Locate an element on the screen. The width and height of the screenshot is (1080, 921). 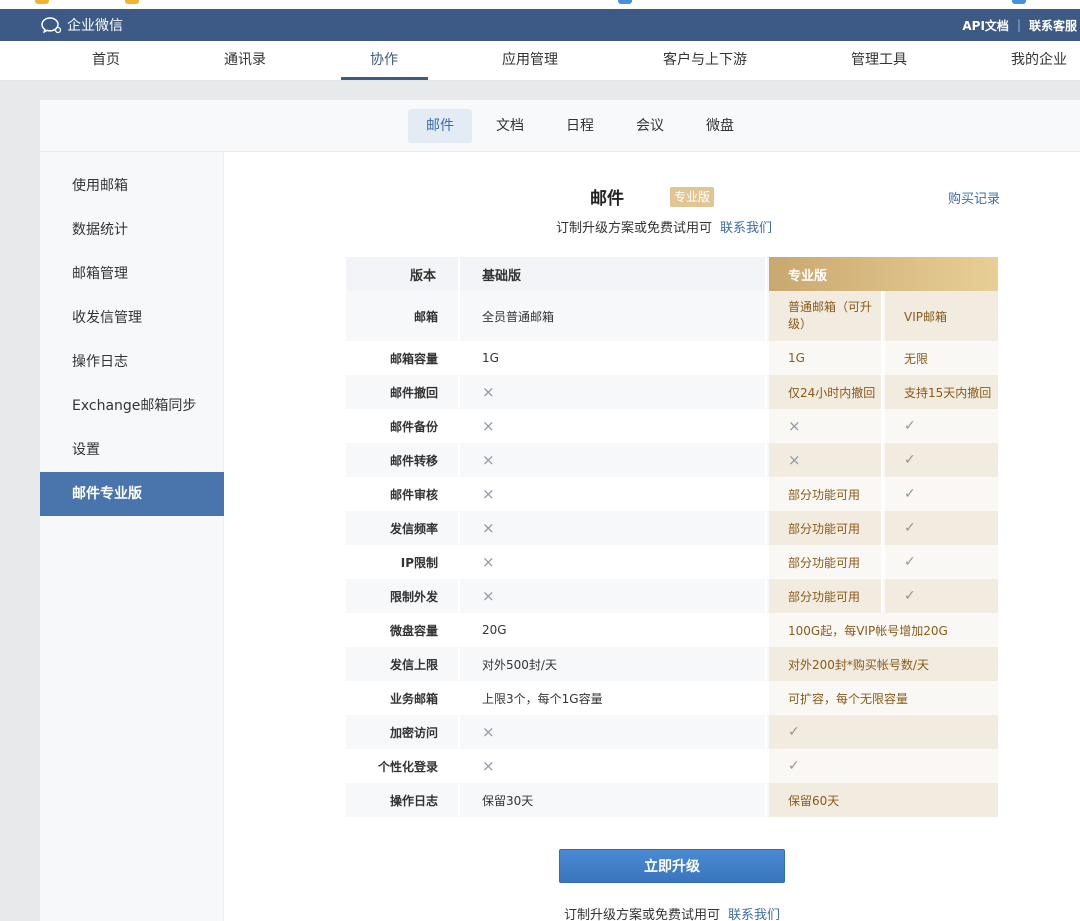
nav-home: 首页 is located at coordinates (106, 61).